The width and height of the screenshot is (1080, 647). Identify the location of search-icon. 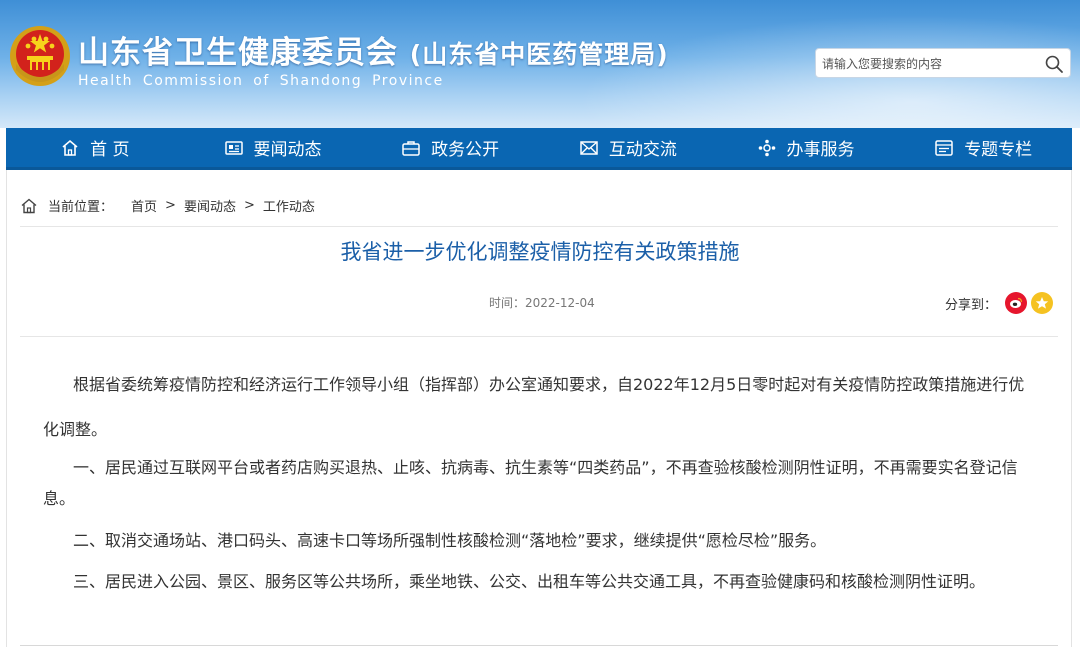
(1054, 64).